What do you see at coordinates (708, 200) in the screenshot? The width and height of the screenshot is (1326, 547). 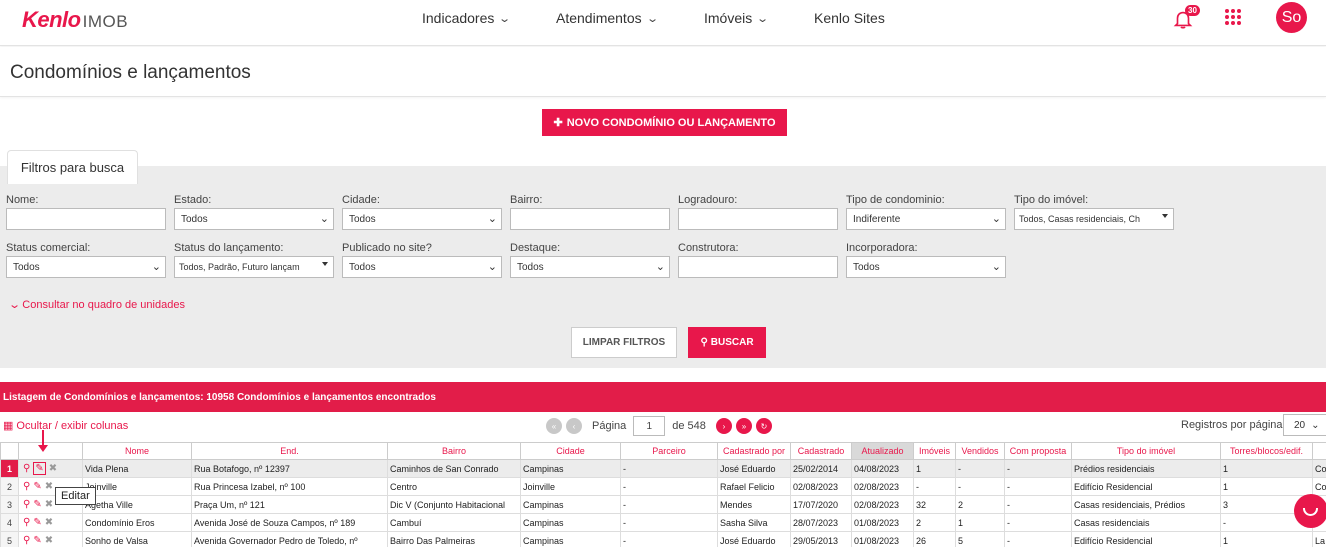 I see `label-logradouro: Logradouro:` at bounding box center [708, 200].